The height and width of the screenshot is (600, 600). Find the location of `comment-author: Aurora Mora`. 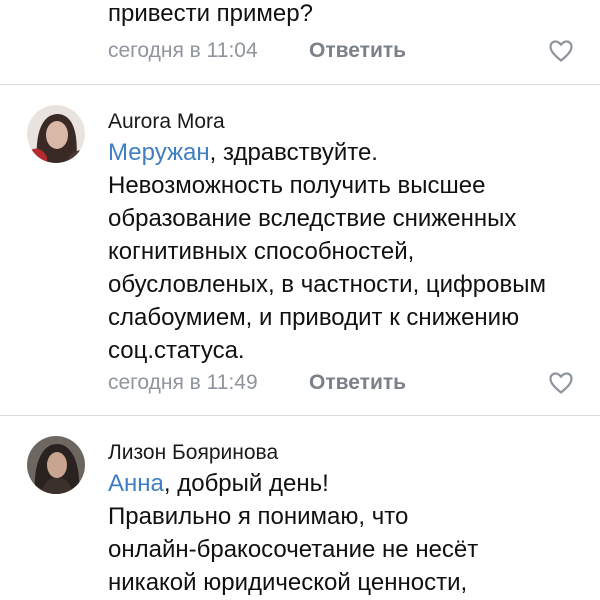

comment-author: Aurora Mora is located at coordinates (166, 122).